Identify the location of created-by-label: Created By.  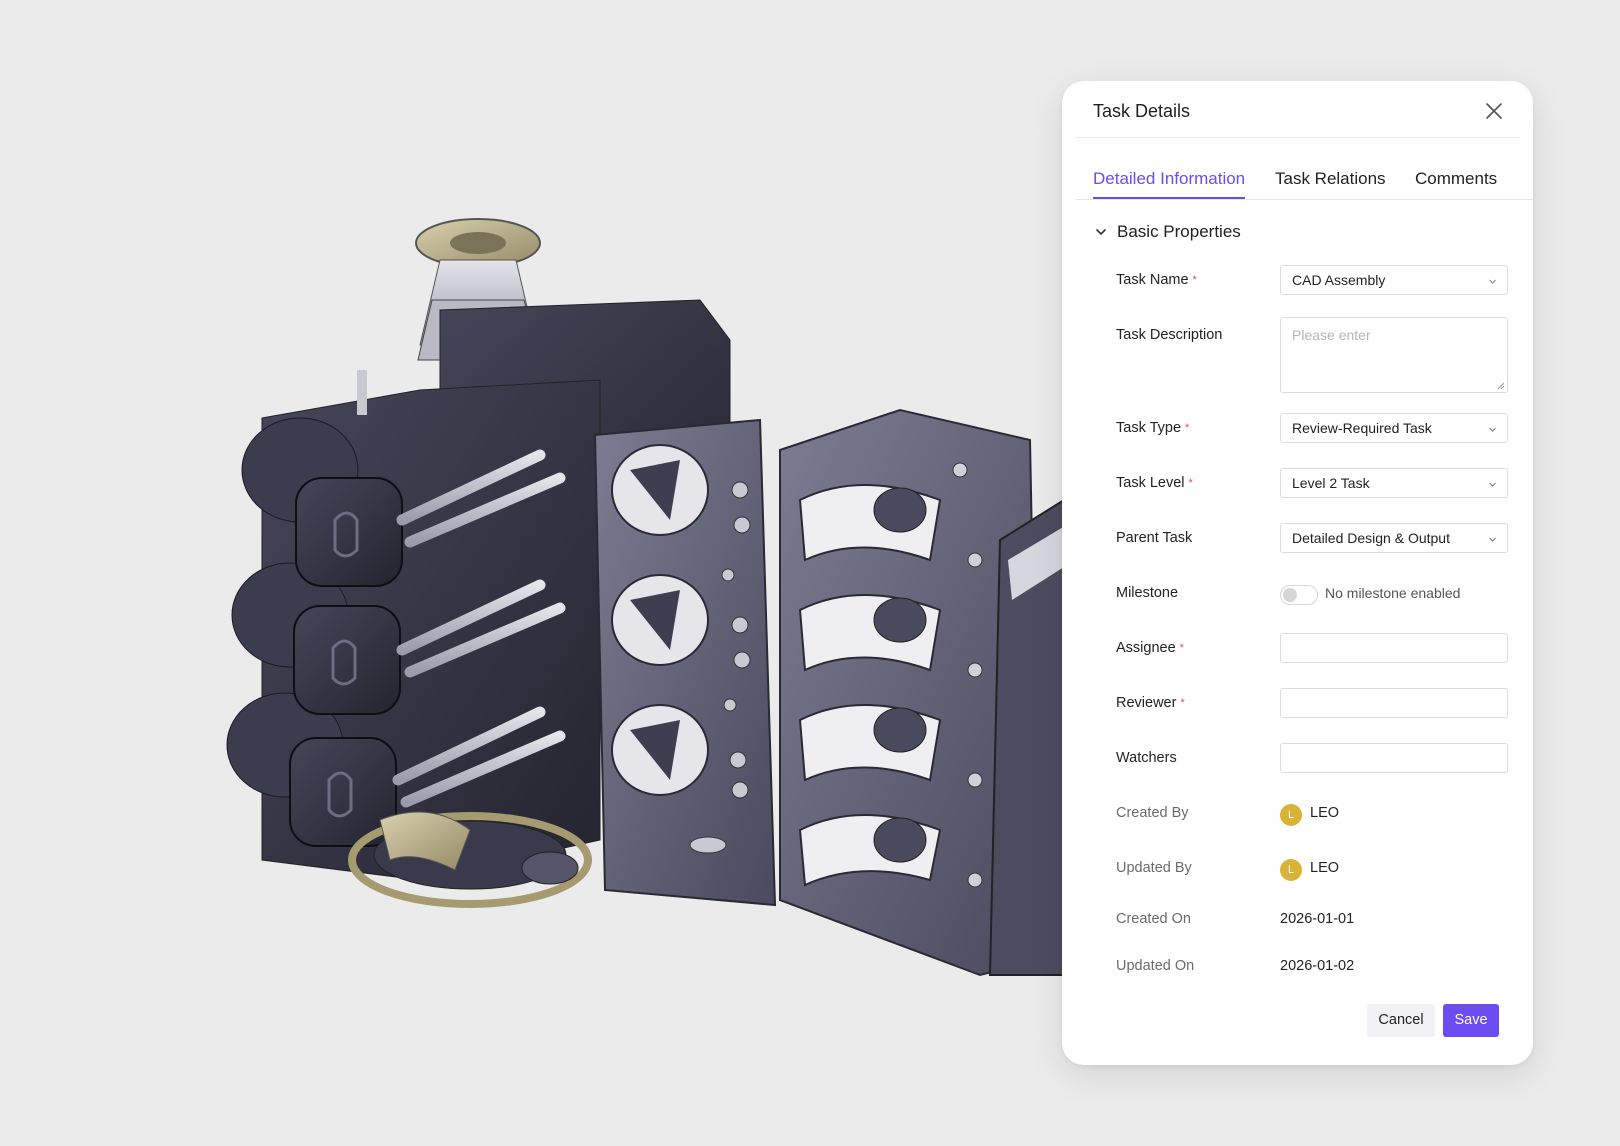
(1152, 813).